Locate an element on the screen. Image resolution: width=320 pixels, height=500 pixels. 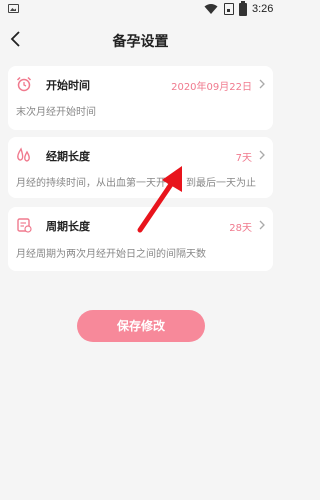
setting-value: 28天 is located at coordinates (240, 228).